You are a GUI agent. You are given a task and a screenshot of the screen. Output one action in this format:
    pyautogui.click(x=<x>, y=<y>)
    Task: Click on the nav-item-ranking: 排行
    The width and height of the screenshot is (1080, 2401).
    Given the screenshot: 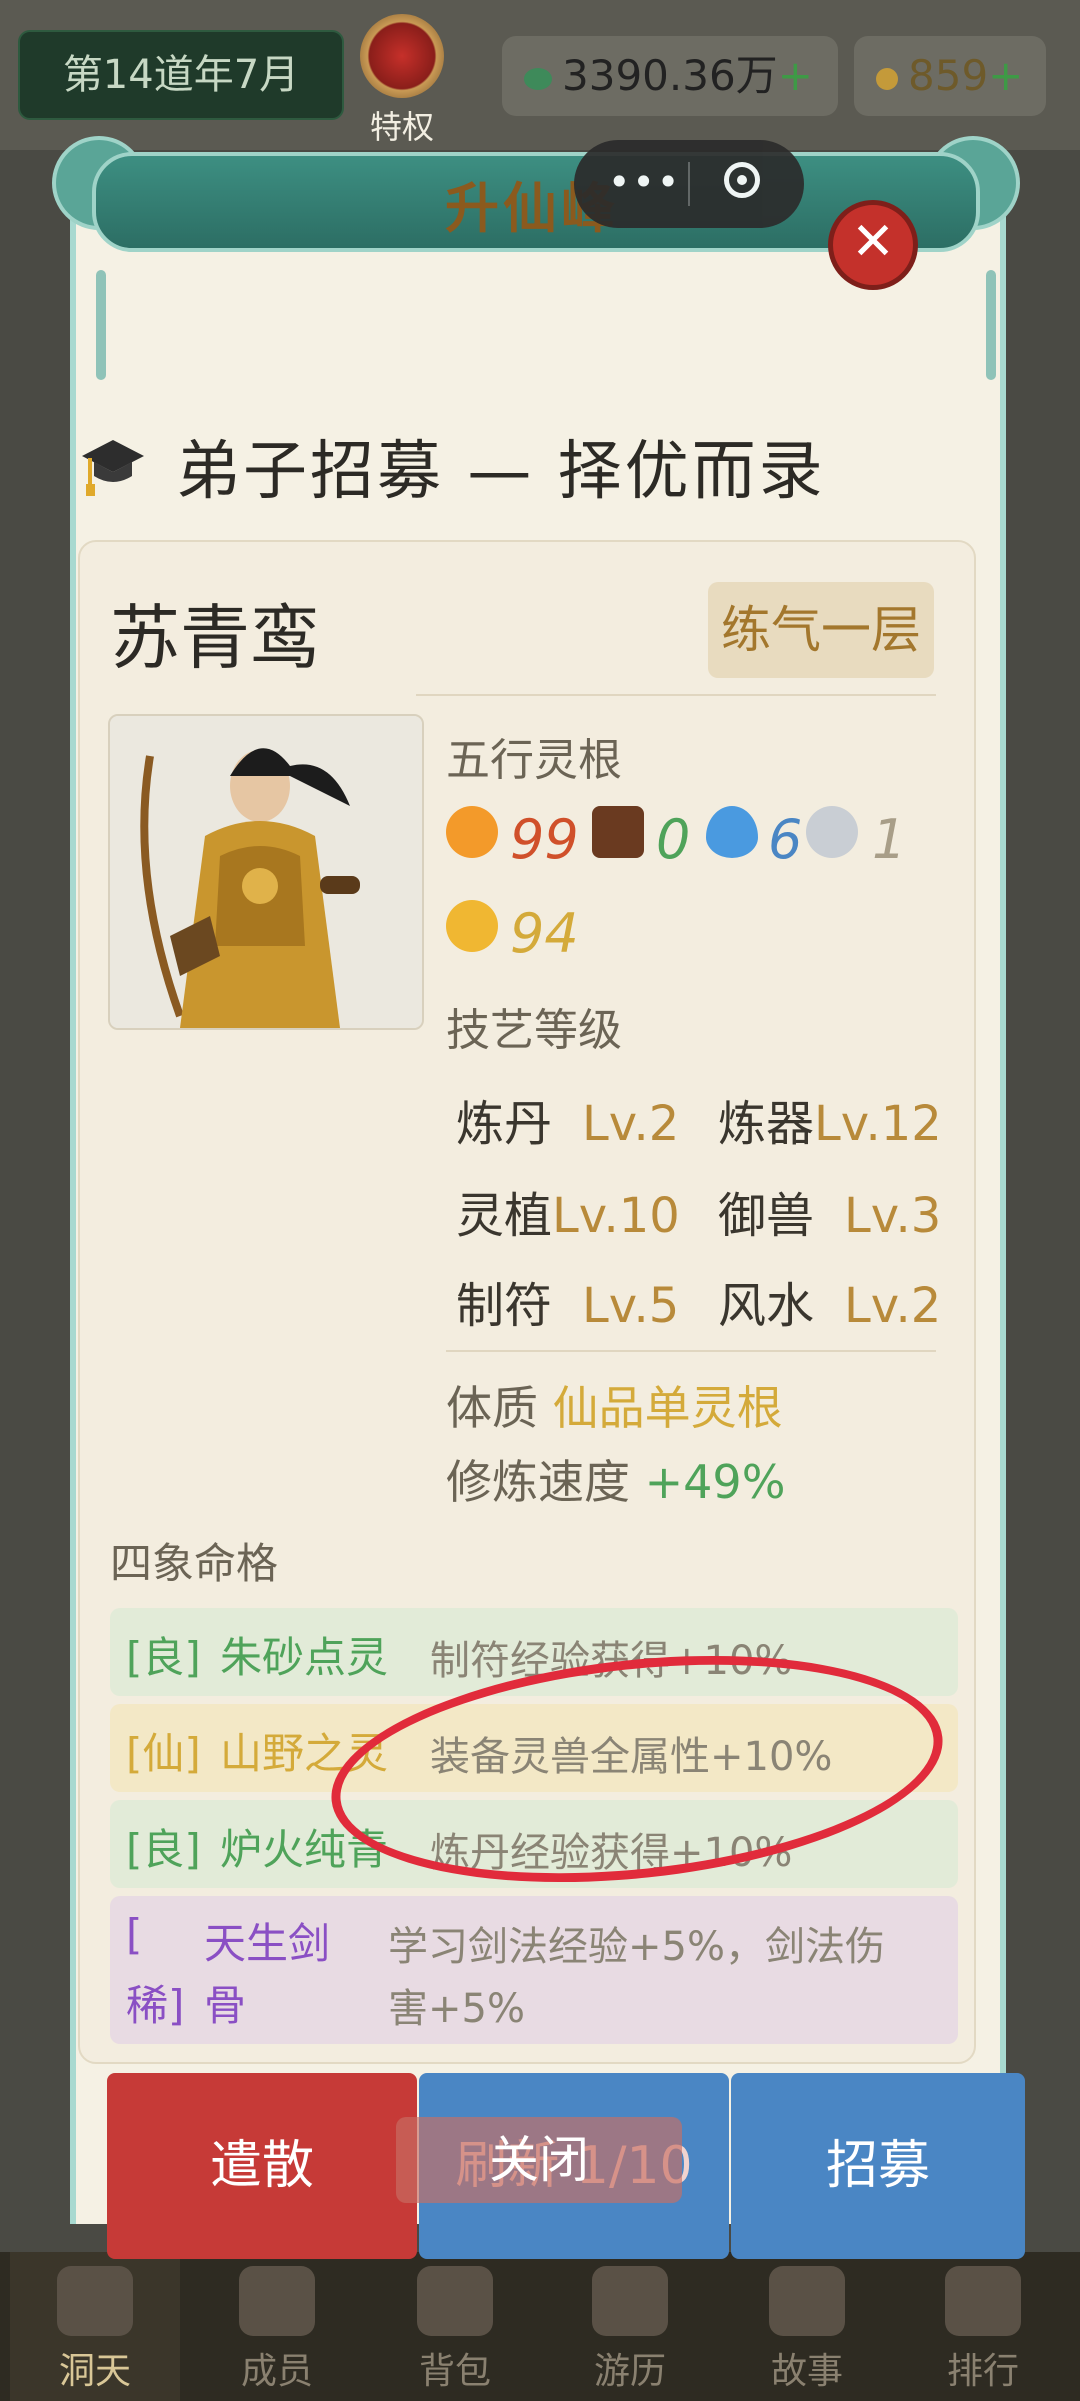 What is the action you would take?
    pyautogui.click(x=983, y=2326)
    